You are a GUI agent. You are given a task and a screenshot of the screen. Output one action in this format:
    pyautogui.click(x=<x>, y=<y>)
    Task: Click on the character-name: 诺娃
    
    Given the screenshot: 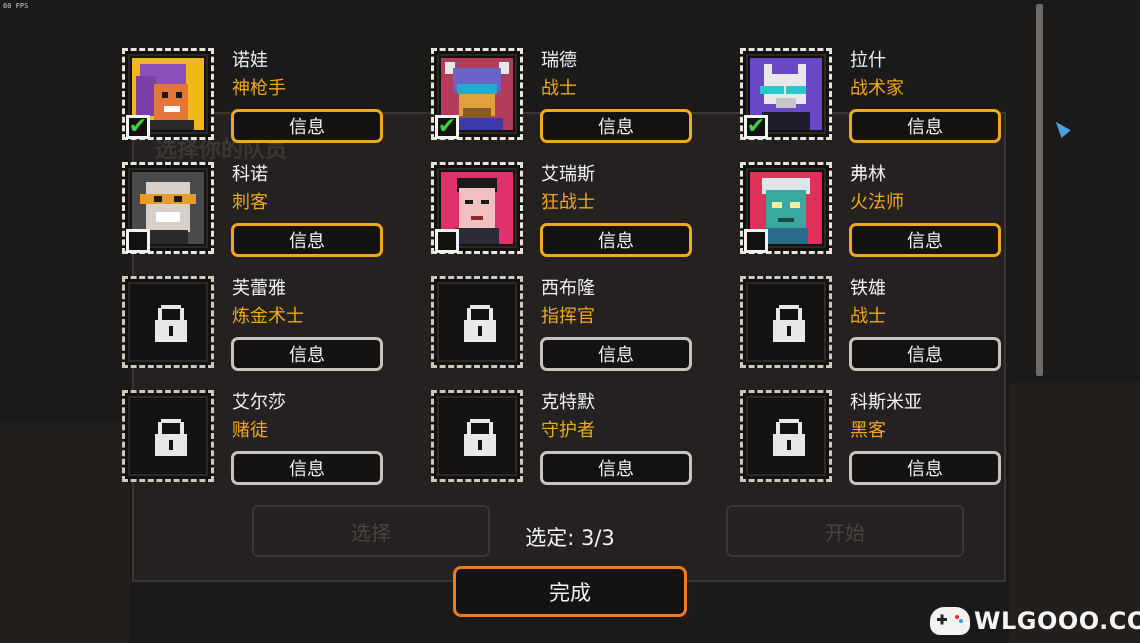 What is the action you would take?
    pyautogui.click(x=250, y=60)
    